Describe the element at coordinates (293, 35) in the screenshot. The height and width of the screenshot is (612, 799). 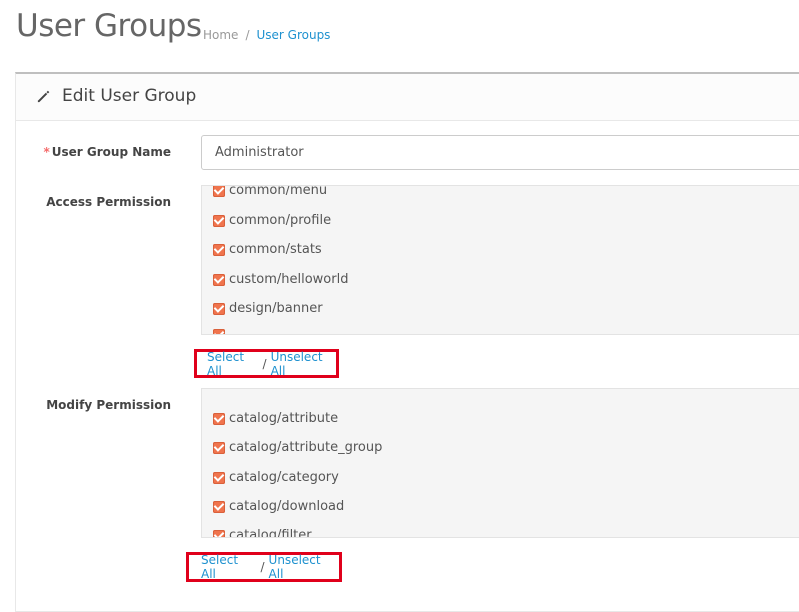
I see `breadcrumb-current-link: User Groups` at that location.